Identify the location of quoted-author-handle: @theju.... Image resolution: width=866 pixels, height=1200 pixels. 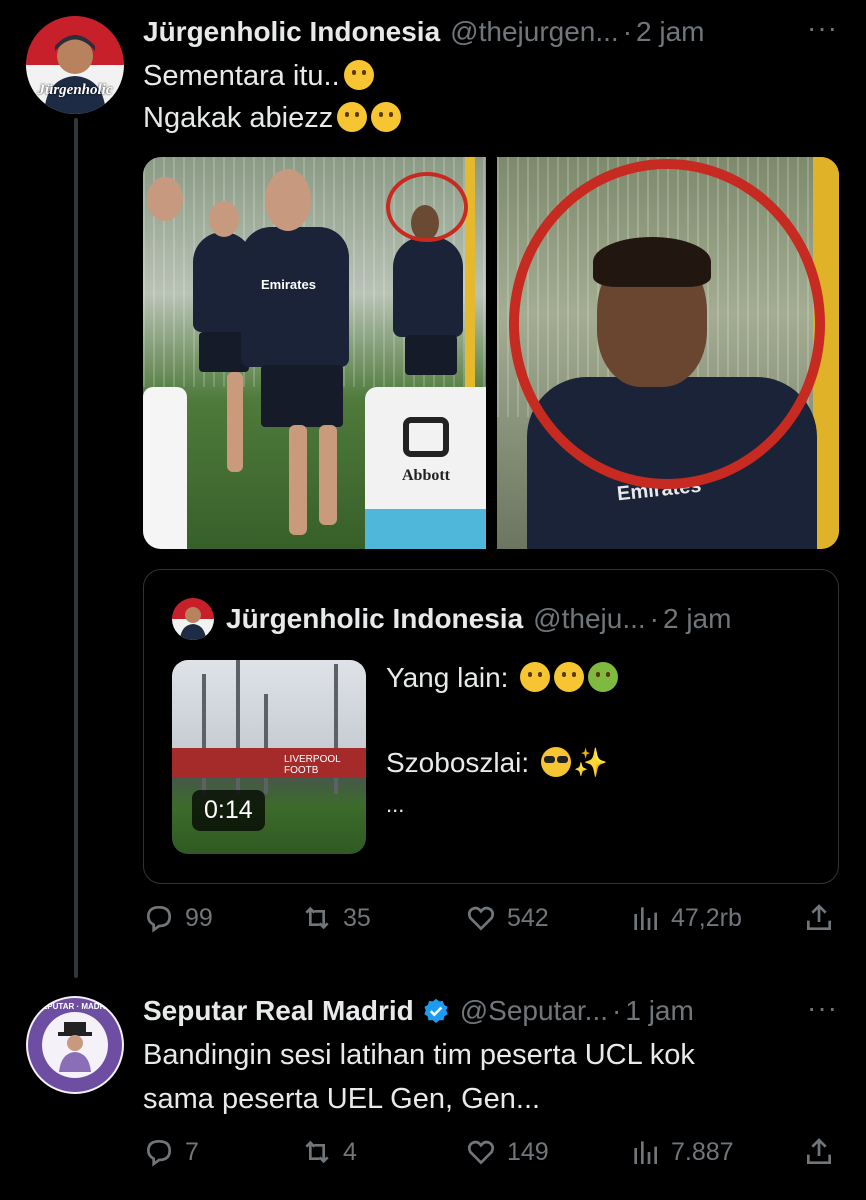
(589, 618).